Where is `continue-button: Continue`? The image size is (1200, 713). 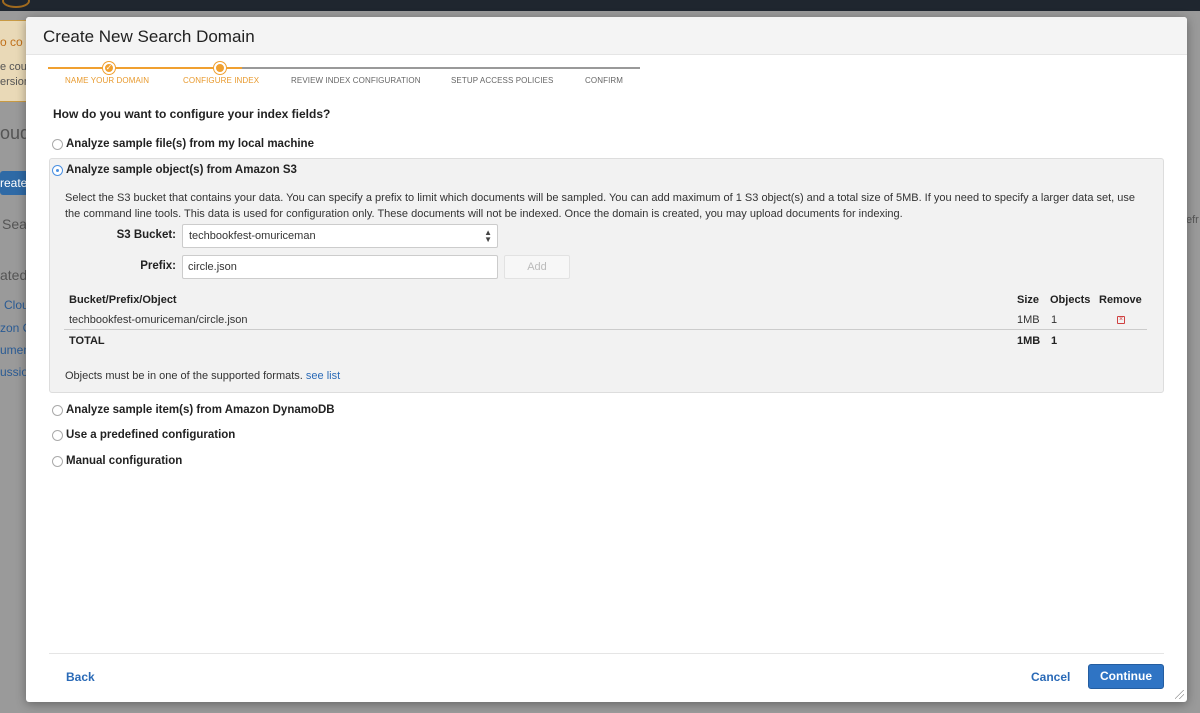 continue-button: Continue is located at coordinates (1126, 676).